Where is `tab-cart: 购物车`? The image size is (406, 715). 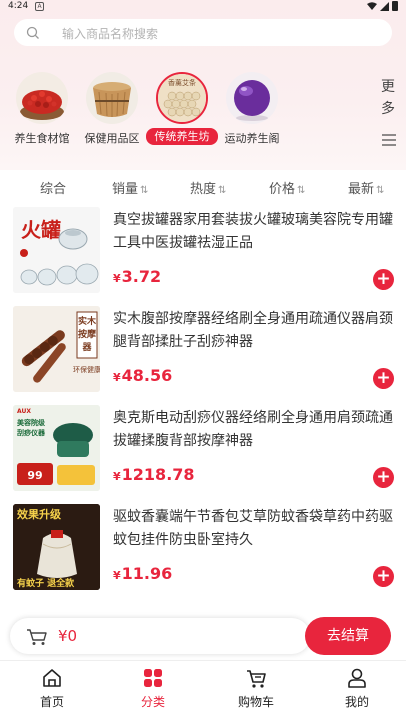
tab-cart: 购物车 is located at coordinates (256, 685).